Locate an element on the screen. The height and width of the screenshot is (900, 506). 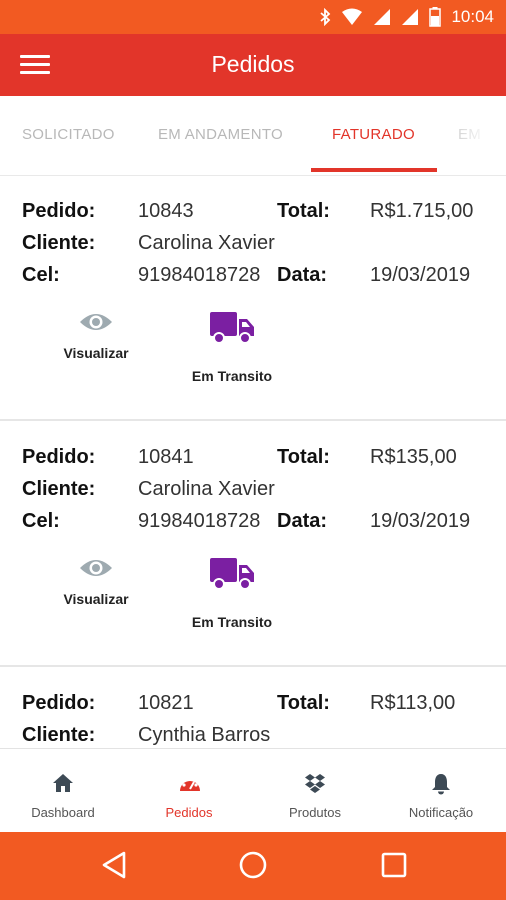
cliente-value: Cynthia Barros is located at coordinates (204, 735).